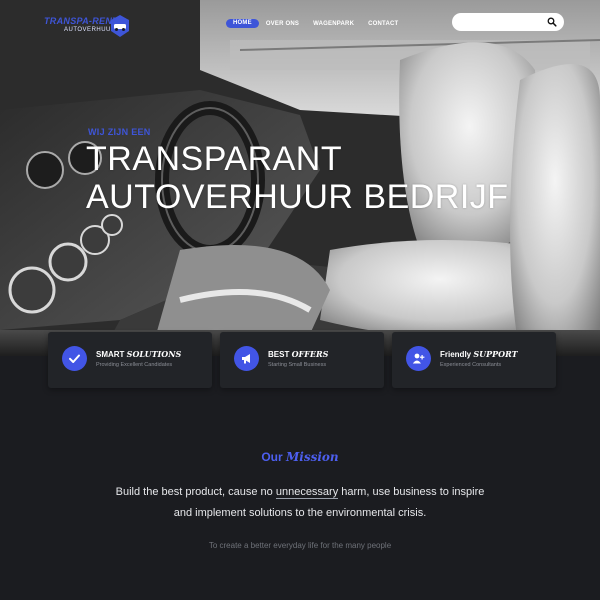 Image resolution: width=600 pixels, height=600 pixels. I want to click on car-badge-icon, so click(120, 26).